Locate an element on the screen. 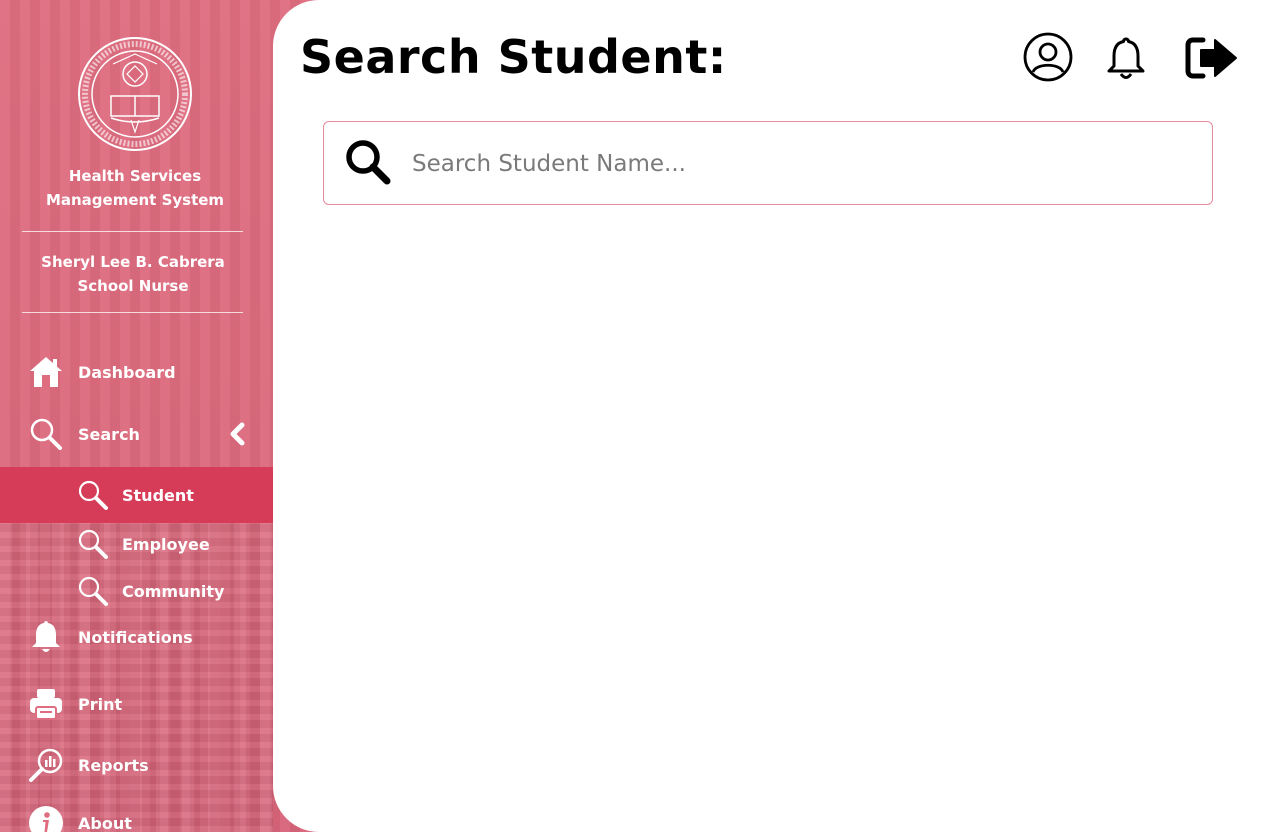 The height and width of the screenshot is (832, 1280). sidebar-subitem-employee: Employee is located at coordinates (136, 544).